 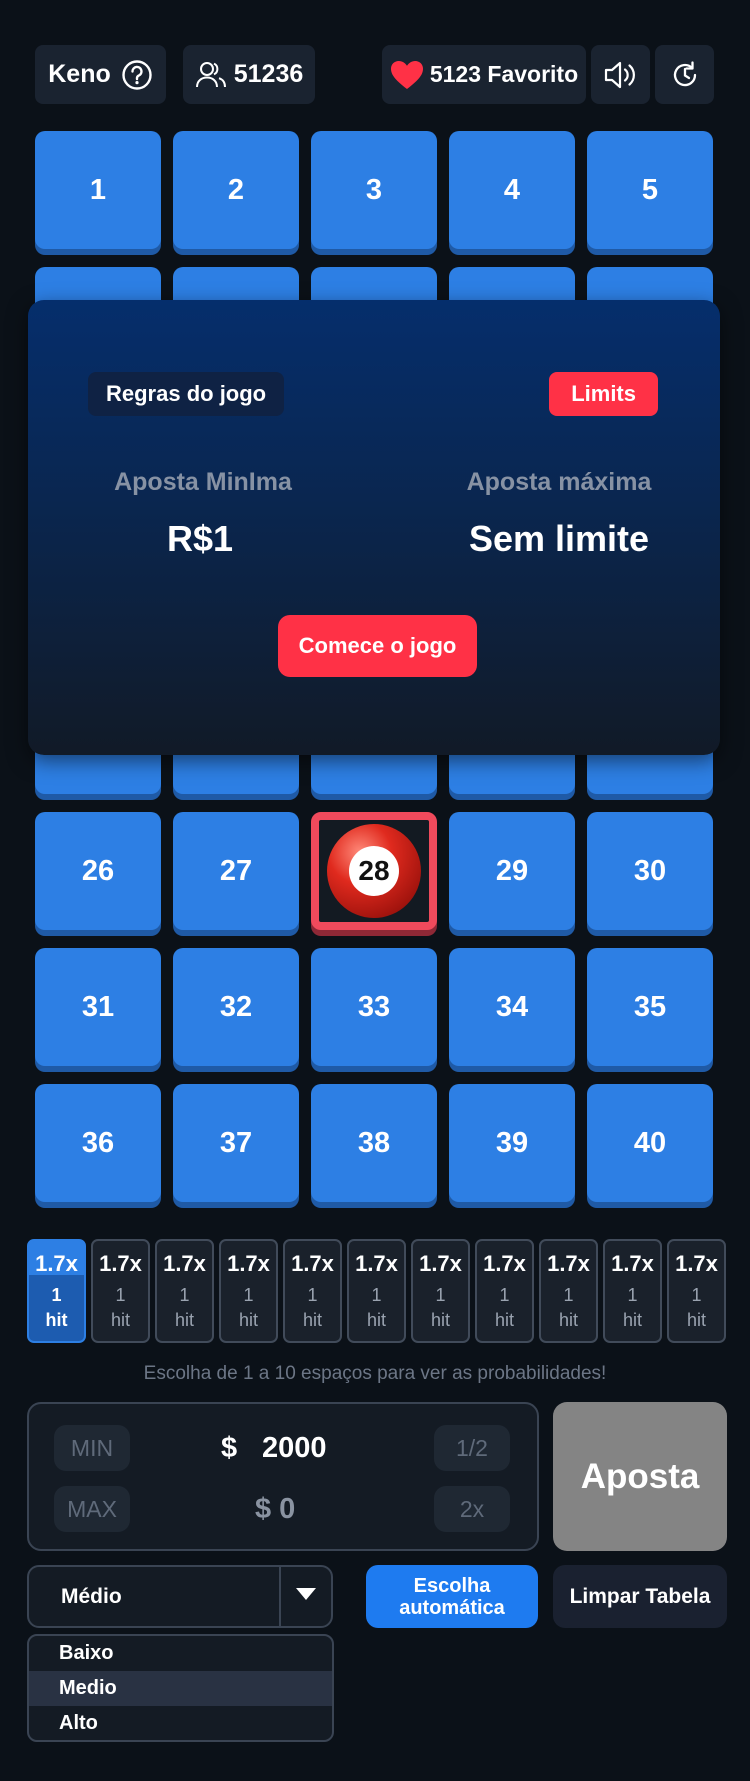 I want to click on auto-pick-button: Escolha automática, so click(x=452, y=1596).